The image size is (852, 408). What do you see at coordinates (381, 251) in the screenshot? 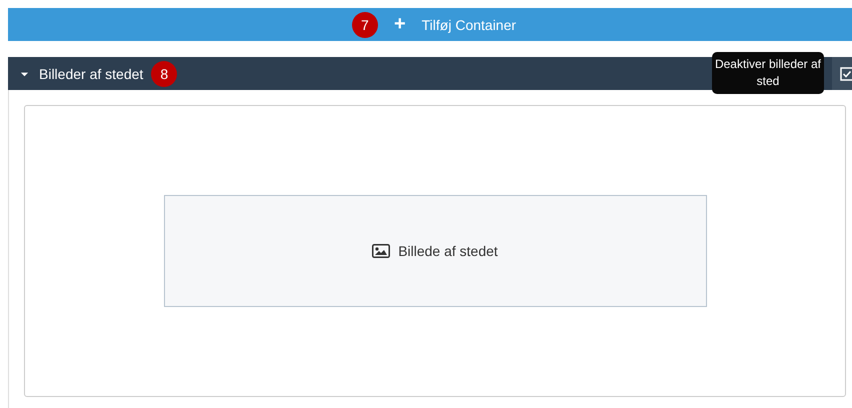
I see `image-icon` at bounding box center [381, 251].